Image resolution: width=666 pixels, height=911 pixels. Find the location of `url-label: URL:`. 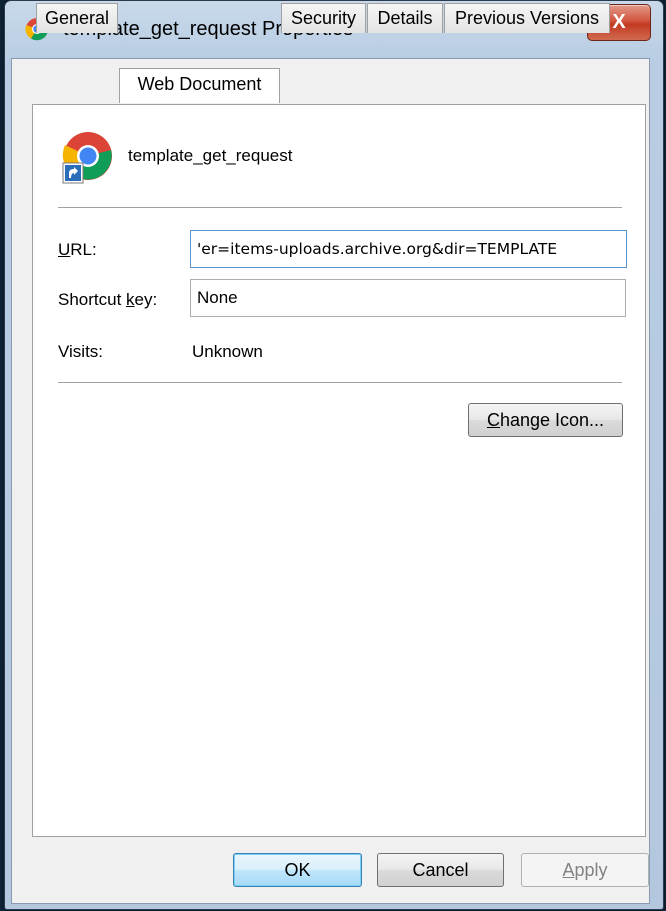

url-label: URL: is located at coordinates (77, 249).